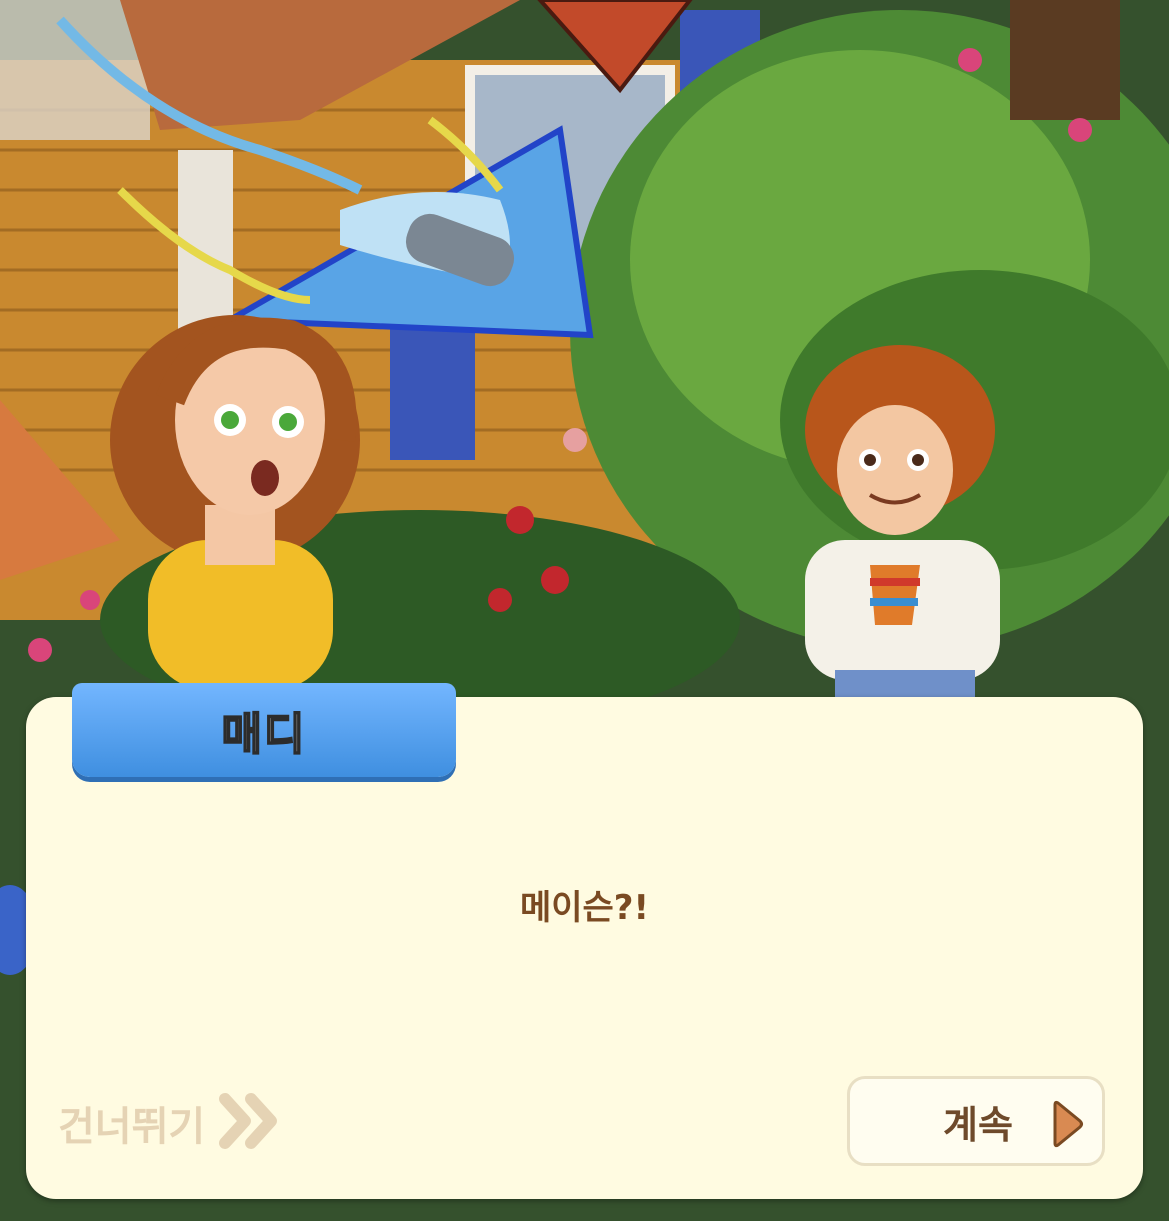 This screenshot has height=1221, width=1169. Describe the element at coordinates (978, 1124) in the screenshot. I see `continue-label: 계속` at that location.